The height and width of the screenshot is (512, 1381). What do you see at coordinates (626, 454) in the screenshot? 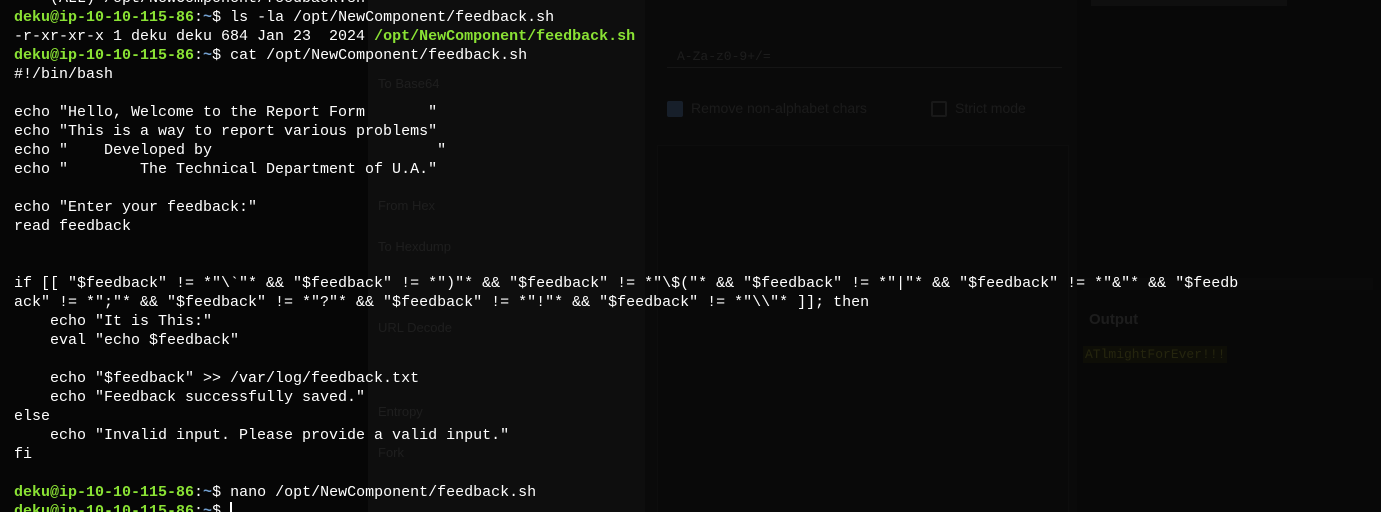
I see `terminal-line: fi` at bounding box center [626, 454].